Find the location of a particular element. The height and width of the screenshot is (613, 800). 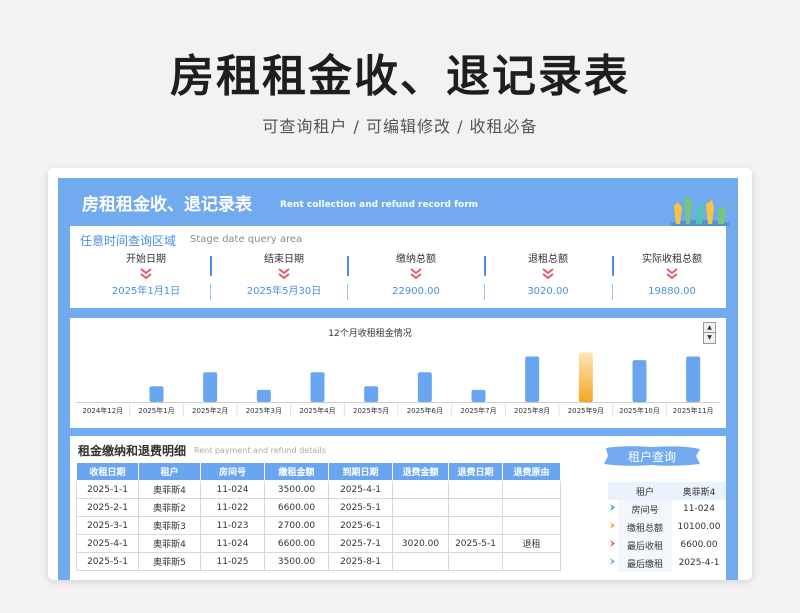

tenant-query-button: 租户查询 is located at coordinates (652, 456).